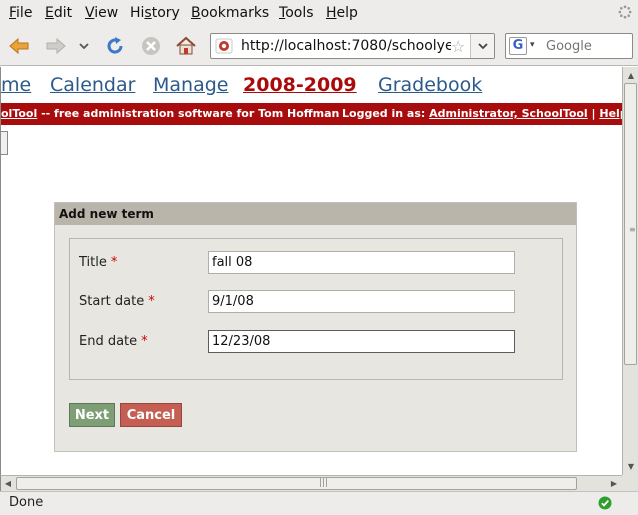  What do you see at coordinates (361, 341) in the screenshot?
I see `end-date-input` at bounding box center [361, 341].